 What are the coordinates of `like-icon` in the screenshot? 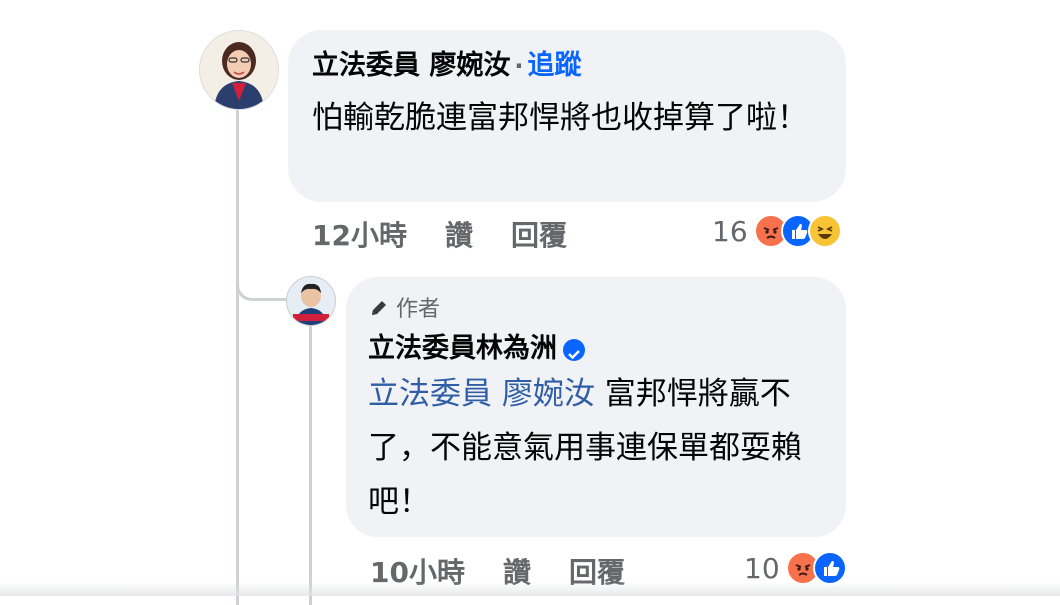 It's located at (829, 568).